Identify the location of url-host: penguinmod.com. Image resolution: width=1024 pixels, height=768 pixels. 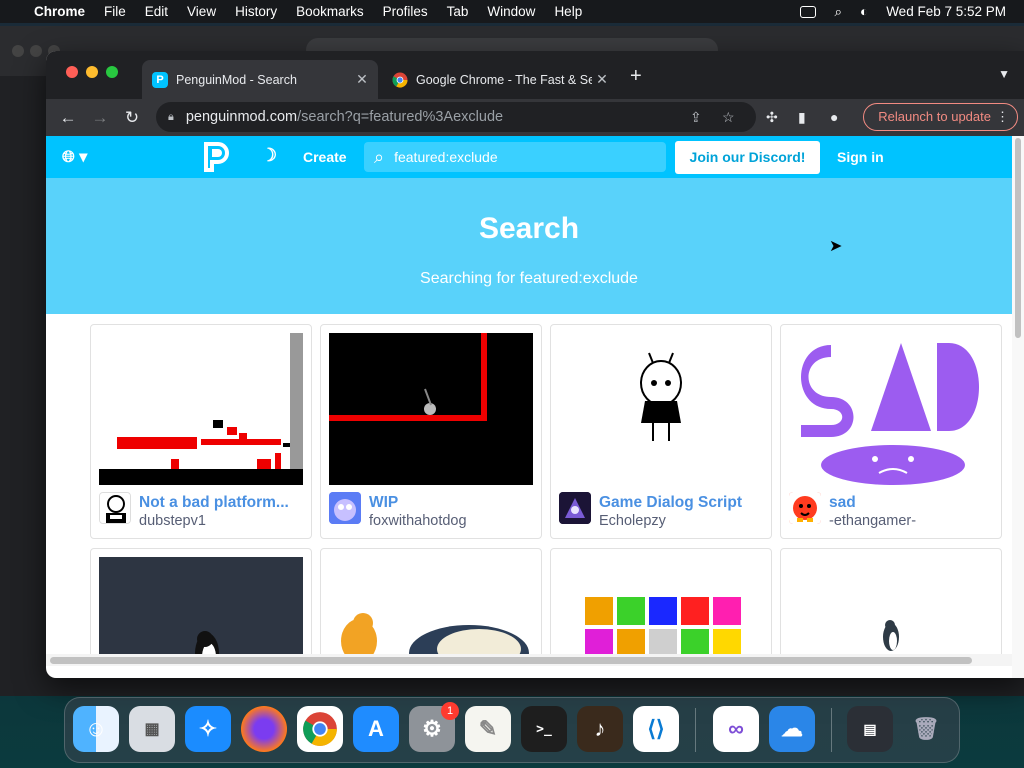
(241, 117).